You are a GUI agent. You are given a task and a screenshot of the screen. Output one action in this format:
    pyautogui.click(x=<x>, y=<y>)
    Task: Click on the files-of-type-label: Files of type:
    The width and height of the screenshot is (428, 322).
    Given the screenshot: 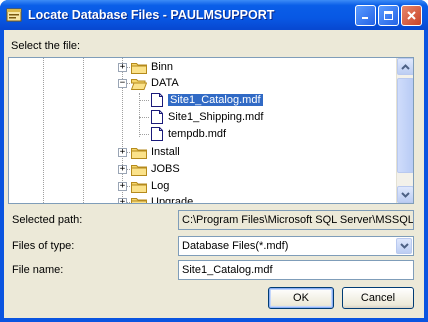 What is the action you would take?
    pyautogui.click(x=43, y=246)
    